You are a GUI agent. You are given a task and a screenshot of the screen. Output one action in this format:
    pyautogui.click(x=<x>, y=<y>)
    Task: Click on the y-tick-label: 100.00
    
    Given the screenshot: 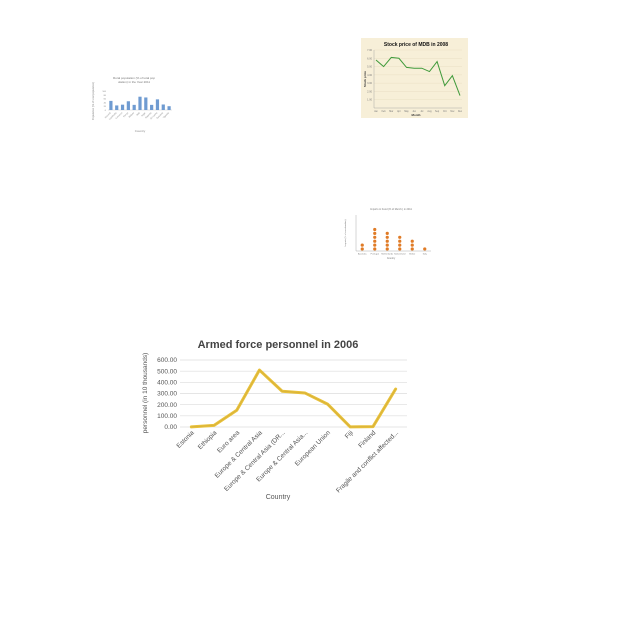 What is the action you would take?
    pyautogui.click(x=167, y=416)
    